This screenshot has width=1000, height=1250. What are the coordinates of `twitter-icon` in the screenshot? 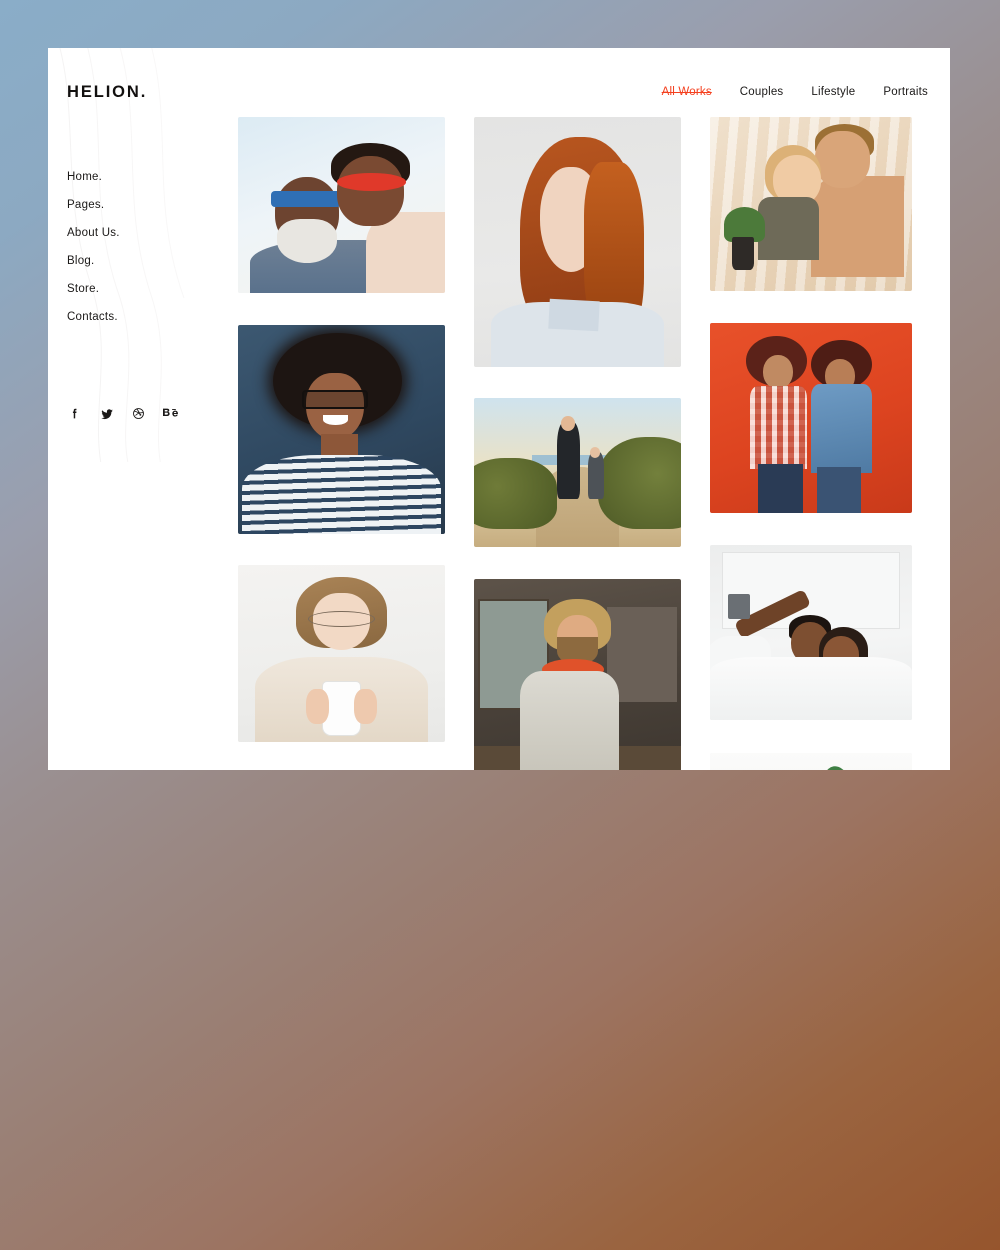 It's located at (106, 413).